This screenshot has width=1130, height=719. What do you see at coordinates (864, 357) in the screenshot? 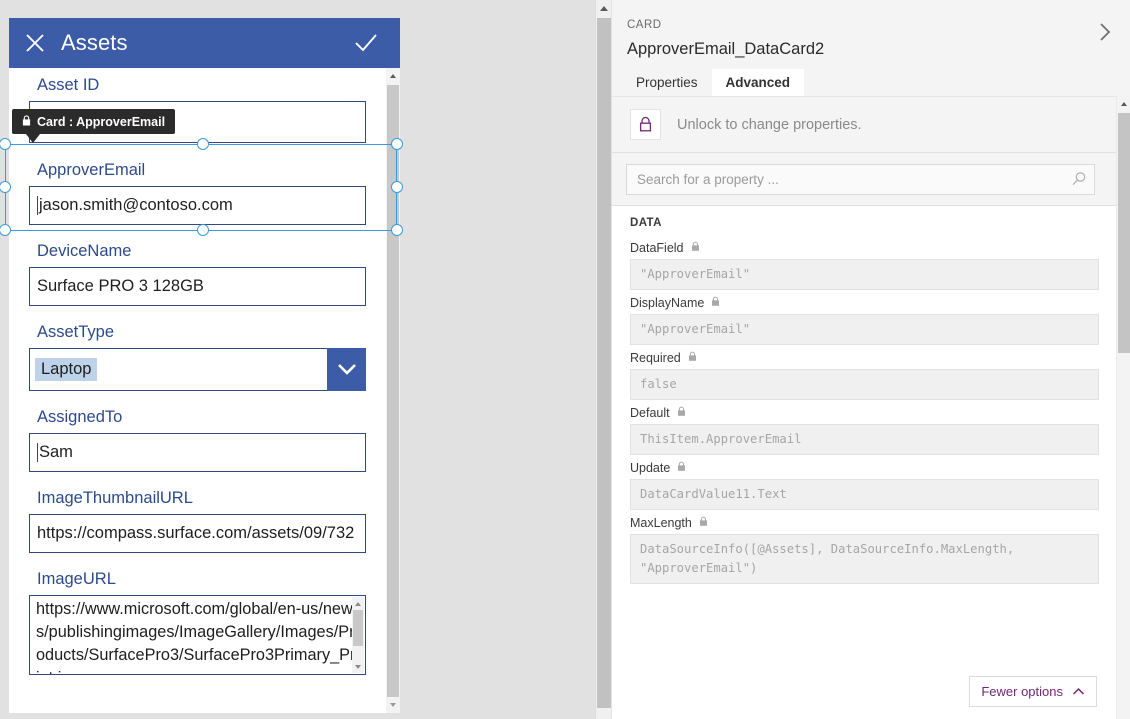
I see `property-label: Required` at bounding box center [864, 357].